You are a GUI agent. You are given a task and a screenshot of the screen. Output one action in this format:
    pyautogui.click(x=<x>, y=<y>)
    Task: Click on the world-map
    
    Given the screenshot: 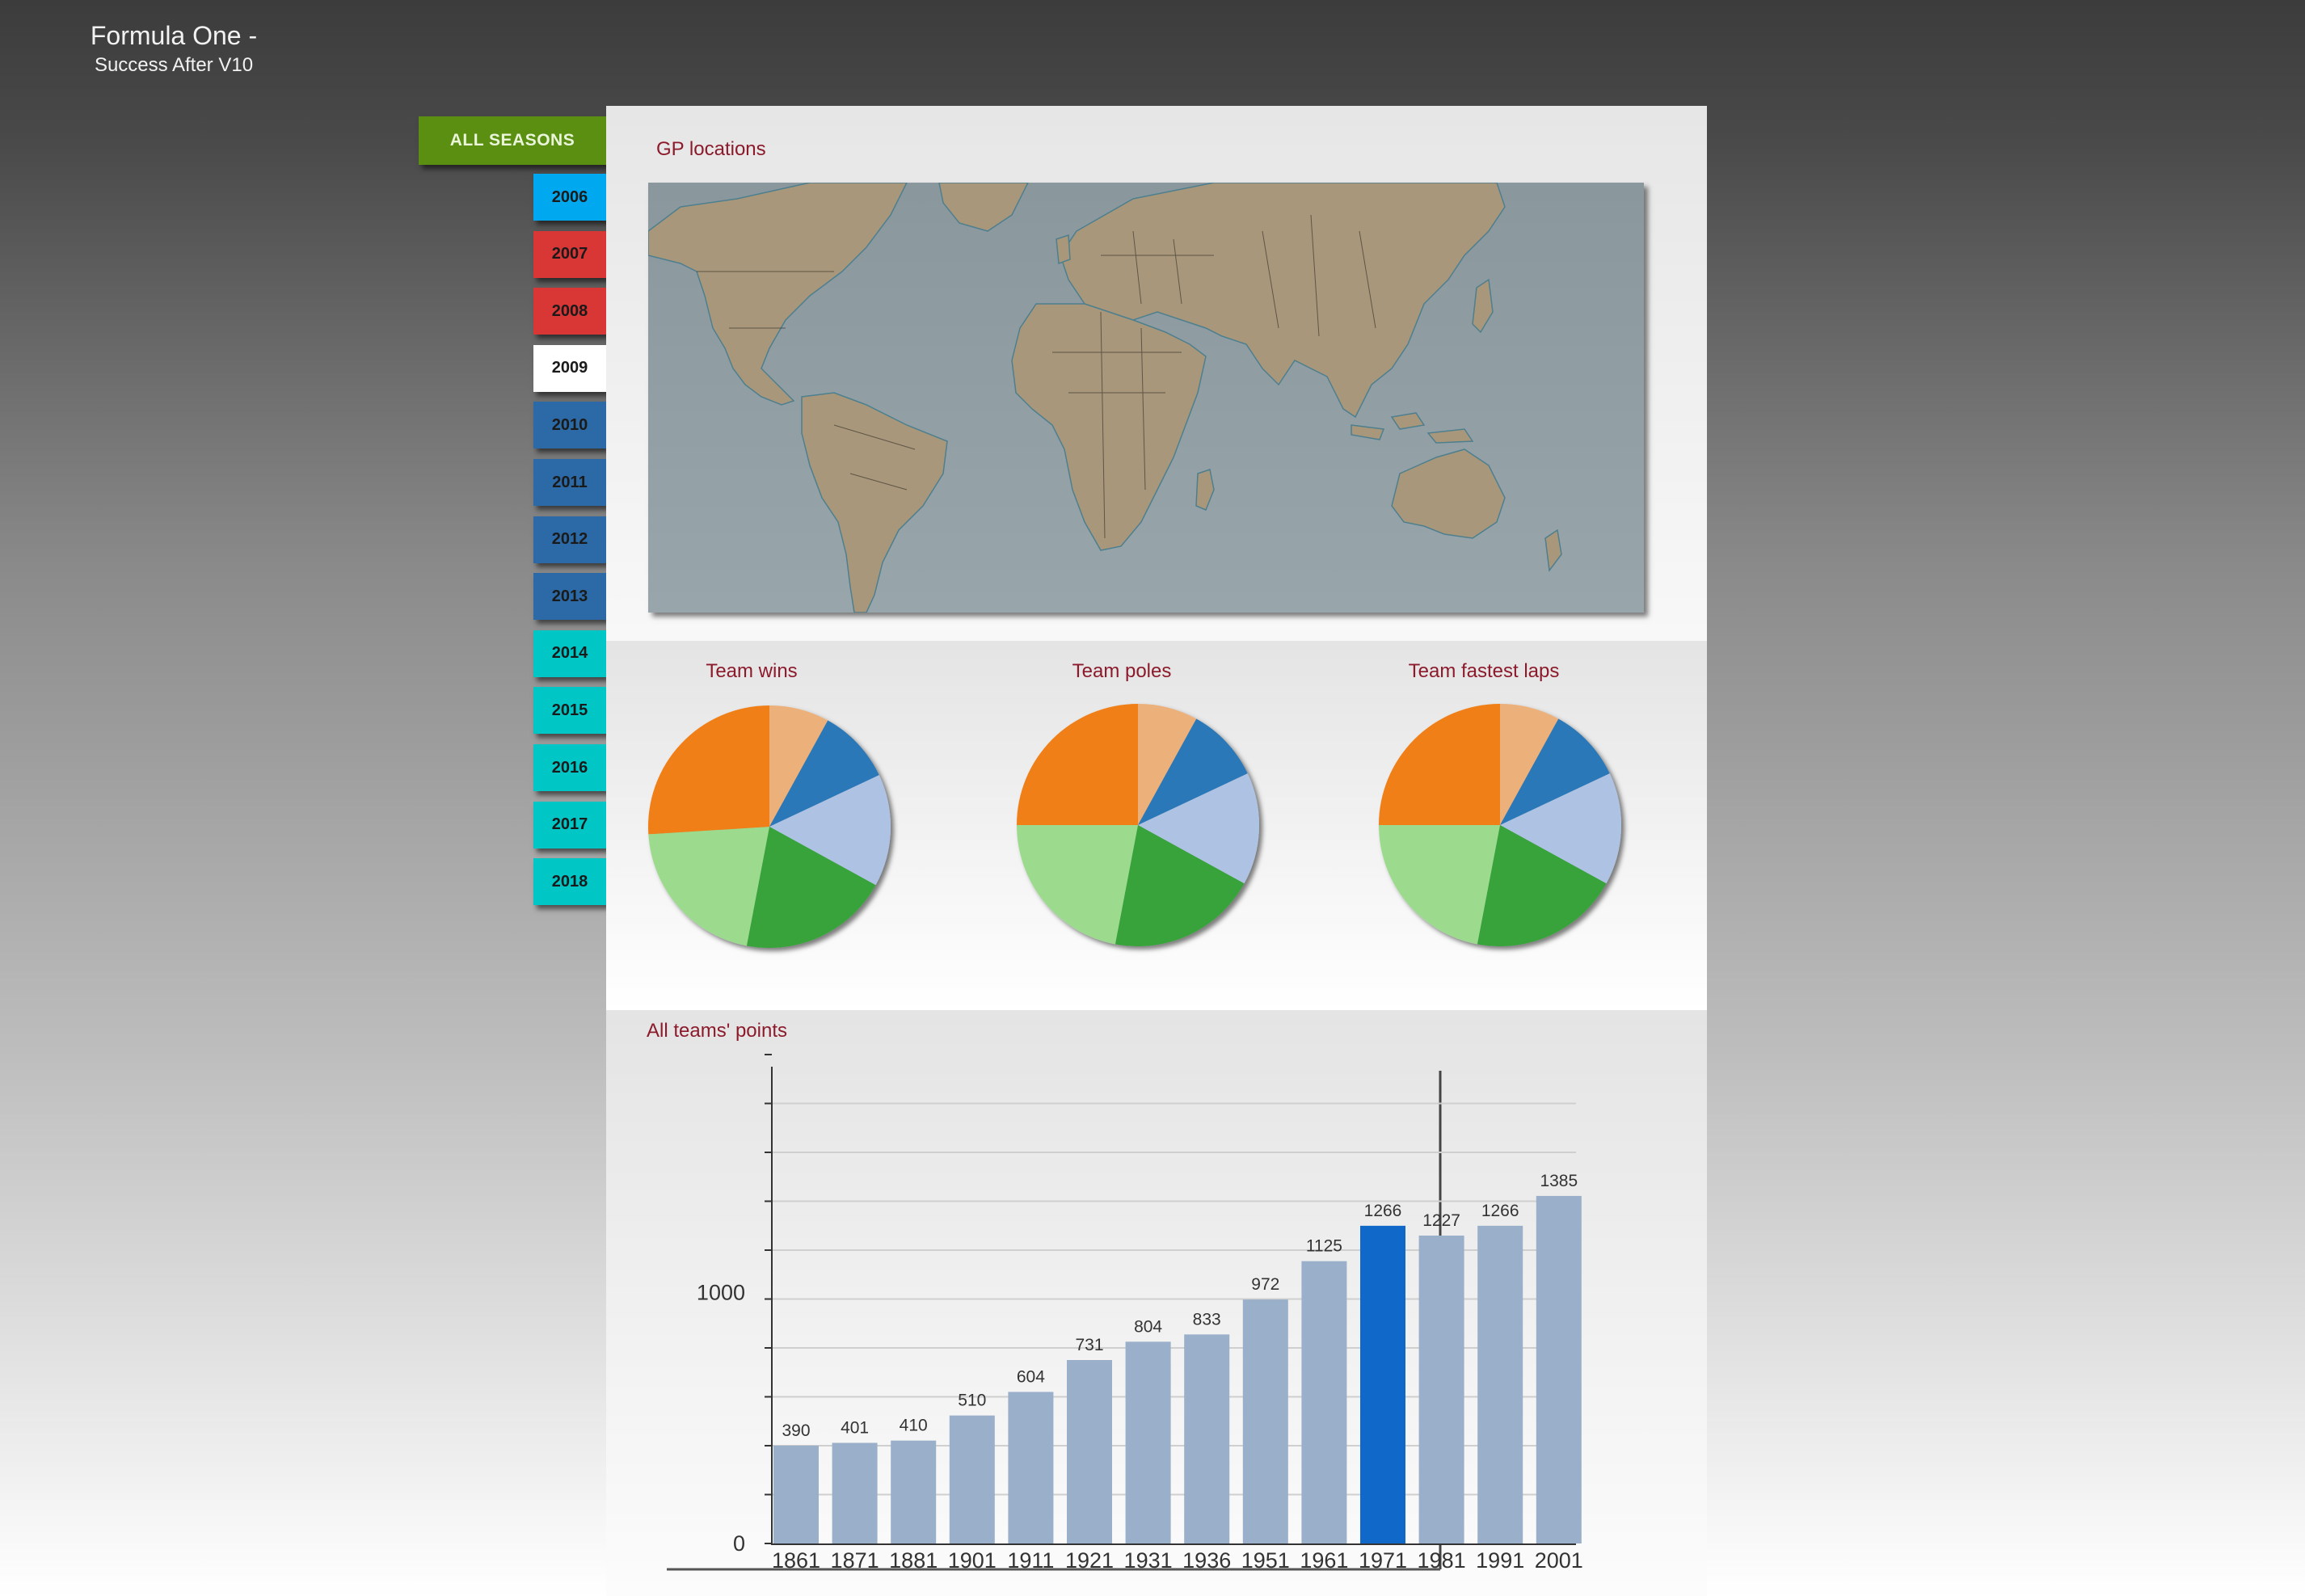 What is the action you would take?
    pyautogui.click(x=1146, y=398)
    